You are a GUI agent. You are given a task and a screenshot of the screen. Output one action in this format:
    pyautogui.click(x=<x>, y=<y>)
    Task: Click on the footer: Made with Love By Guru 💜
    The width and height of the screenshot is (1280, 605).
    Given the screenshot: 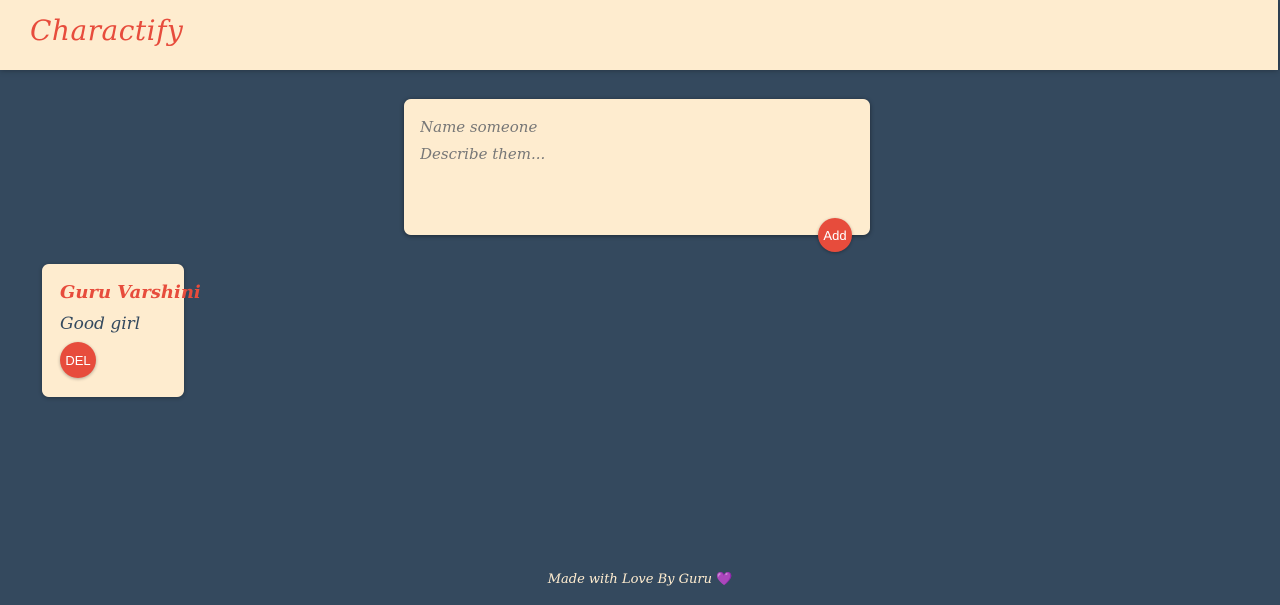 What is the action you would take?
    pyautogui.click(x=640, y=579)
    